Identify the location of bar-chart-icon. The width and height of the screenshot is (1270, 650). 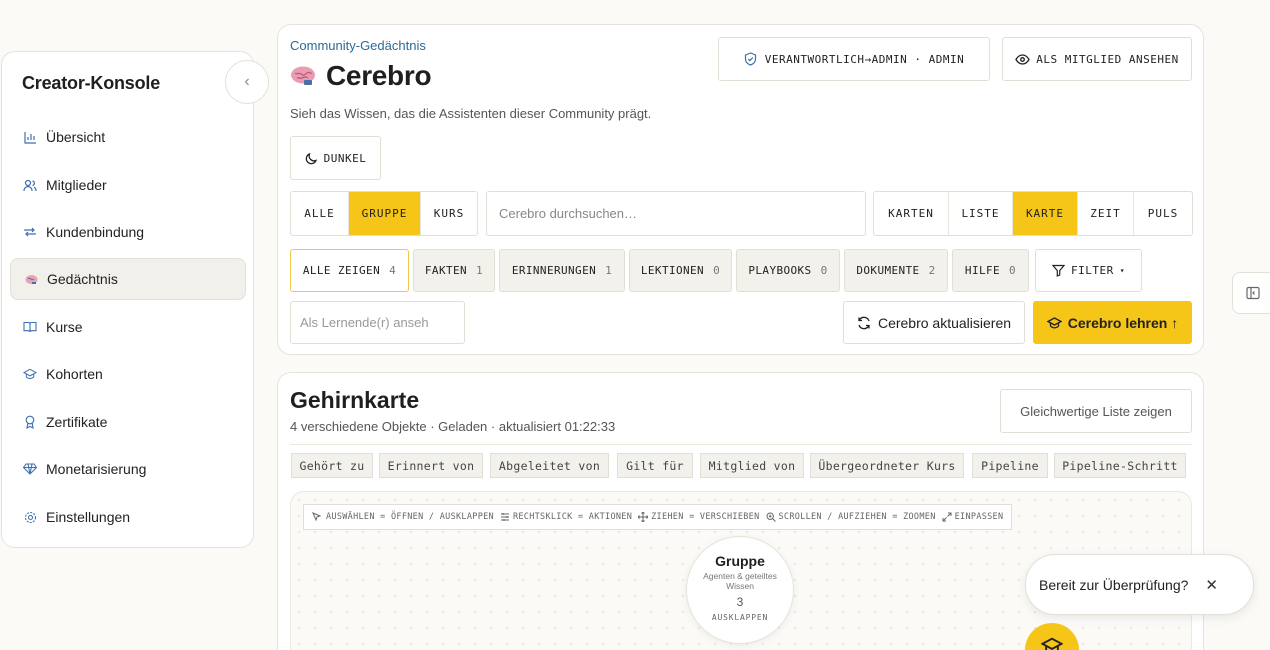
(30, 137).